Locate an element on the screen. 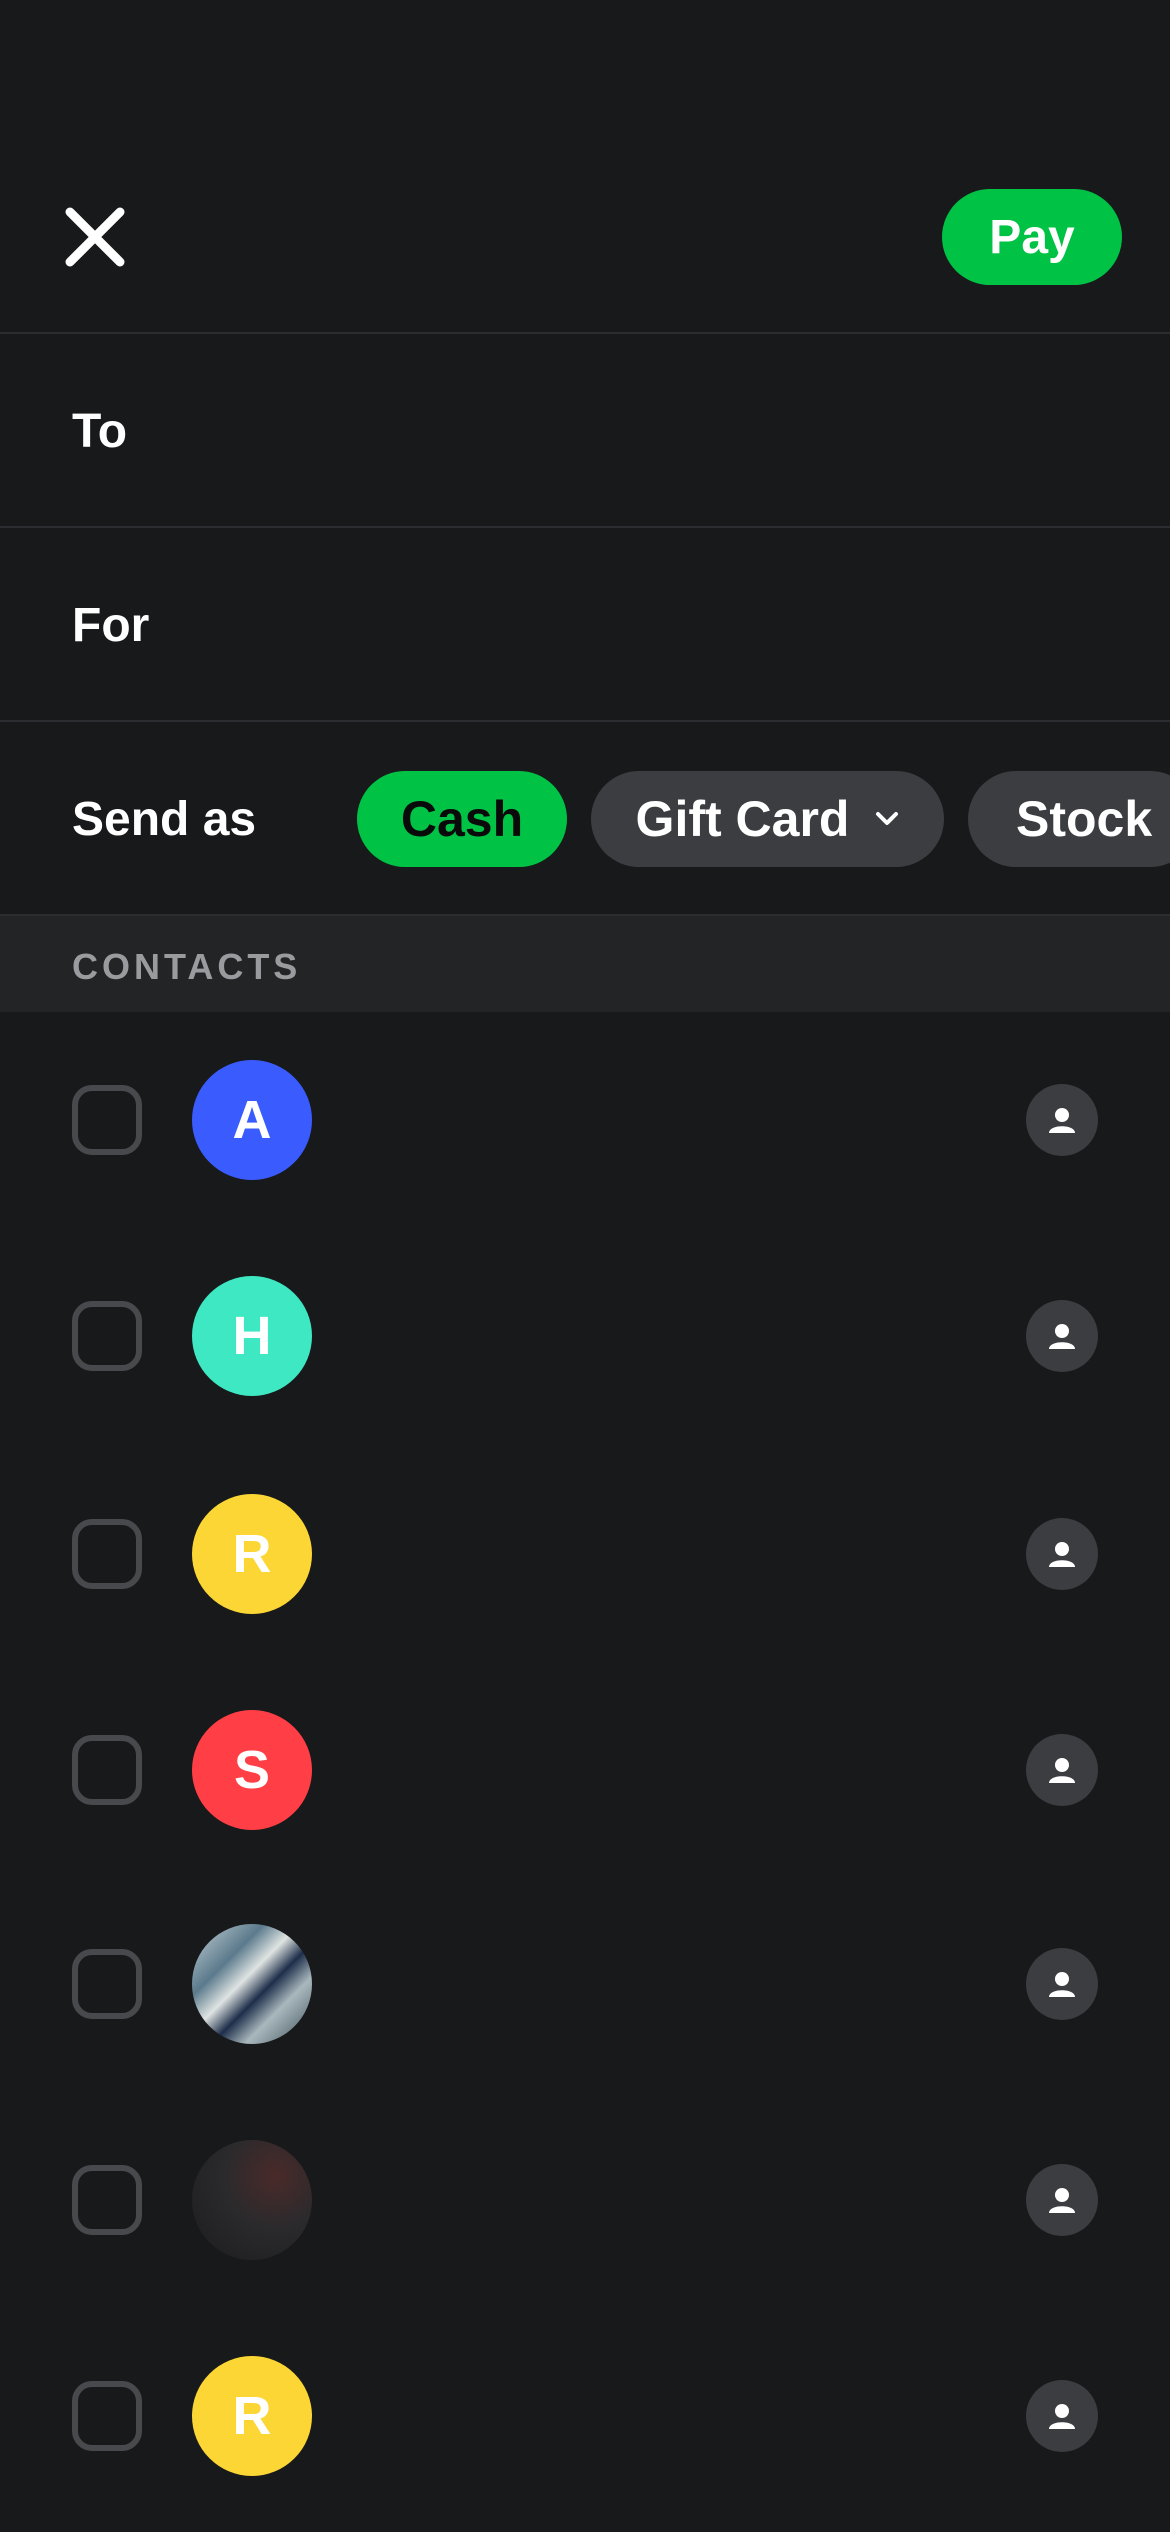  chip-label: Gift Card is located at coordinates (742, 819).